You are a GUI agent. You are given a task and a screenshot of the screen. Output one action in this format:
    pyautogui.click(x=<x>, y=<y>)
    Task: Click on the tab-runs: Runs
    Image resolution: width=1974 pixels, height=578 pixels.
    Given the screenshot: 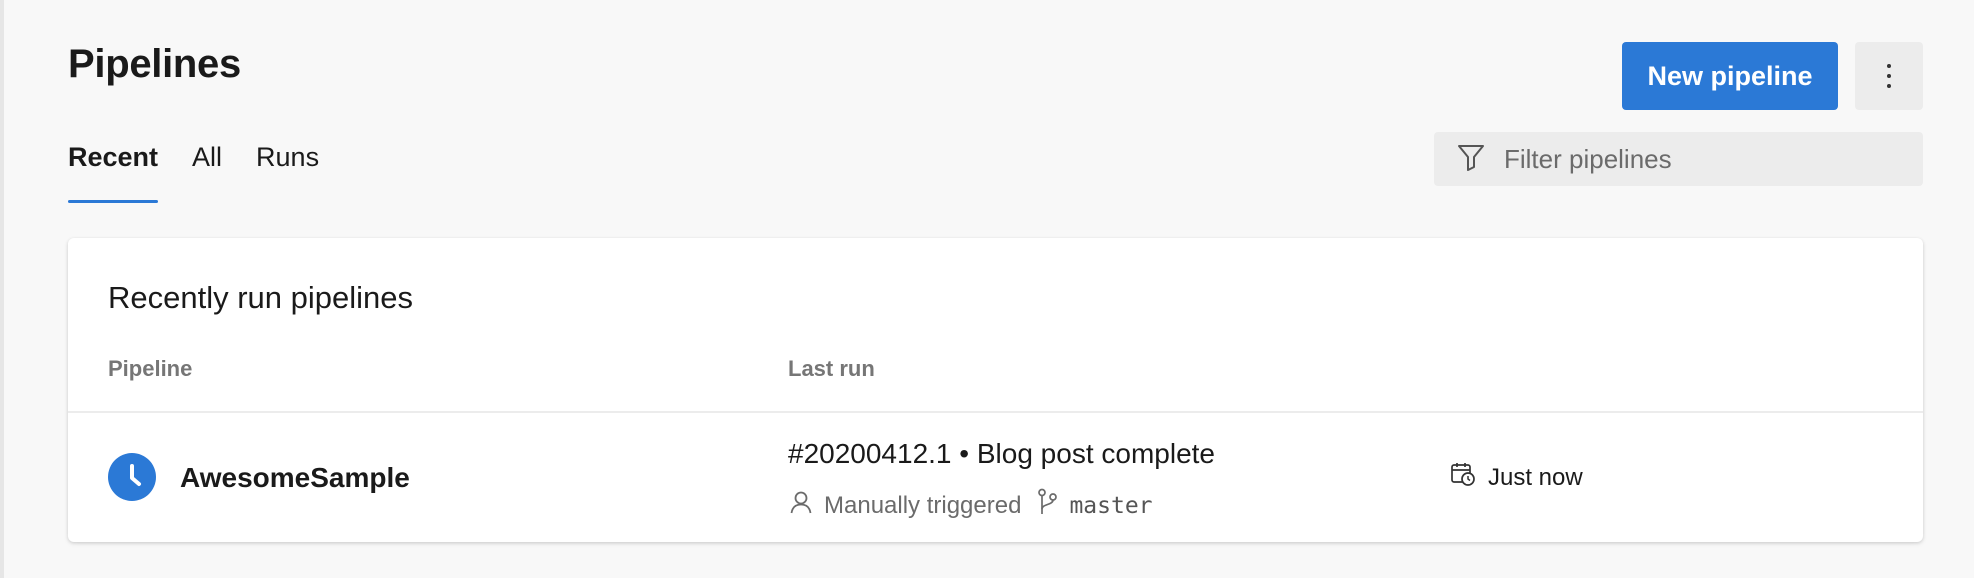 What is the action you would take?
    pyautogui.click(x=287, y=172)
    